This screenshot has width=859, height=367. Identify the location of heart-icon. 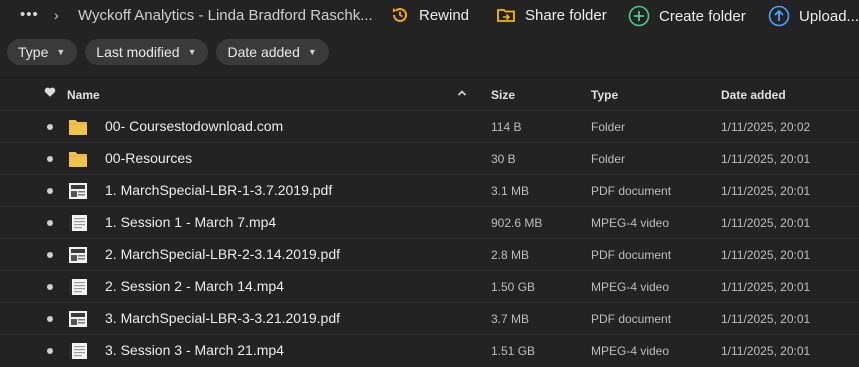
(50, 93).